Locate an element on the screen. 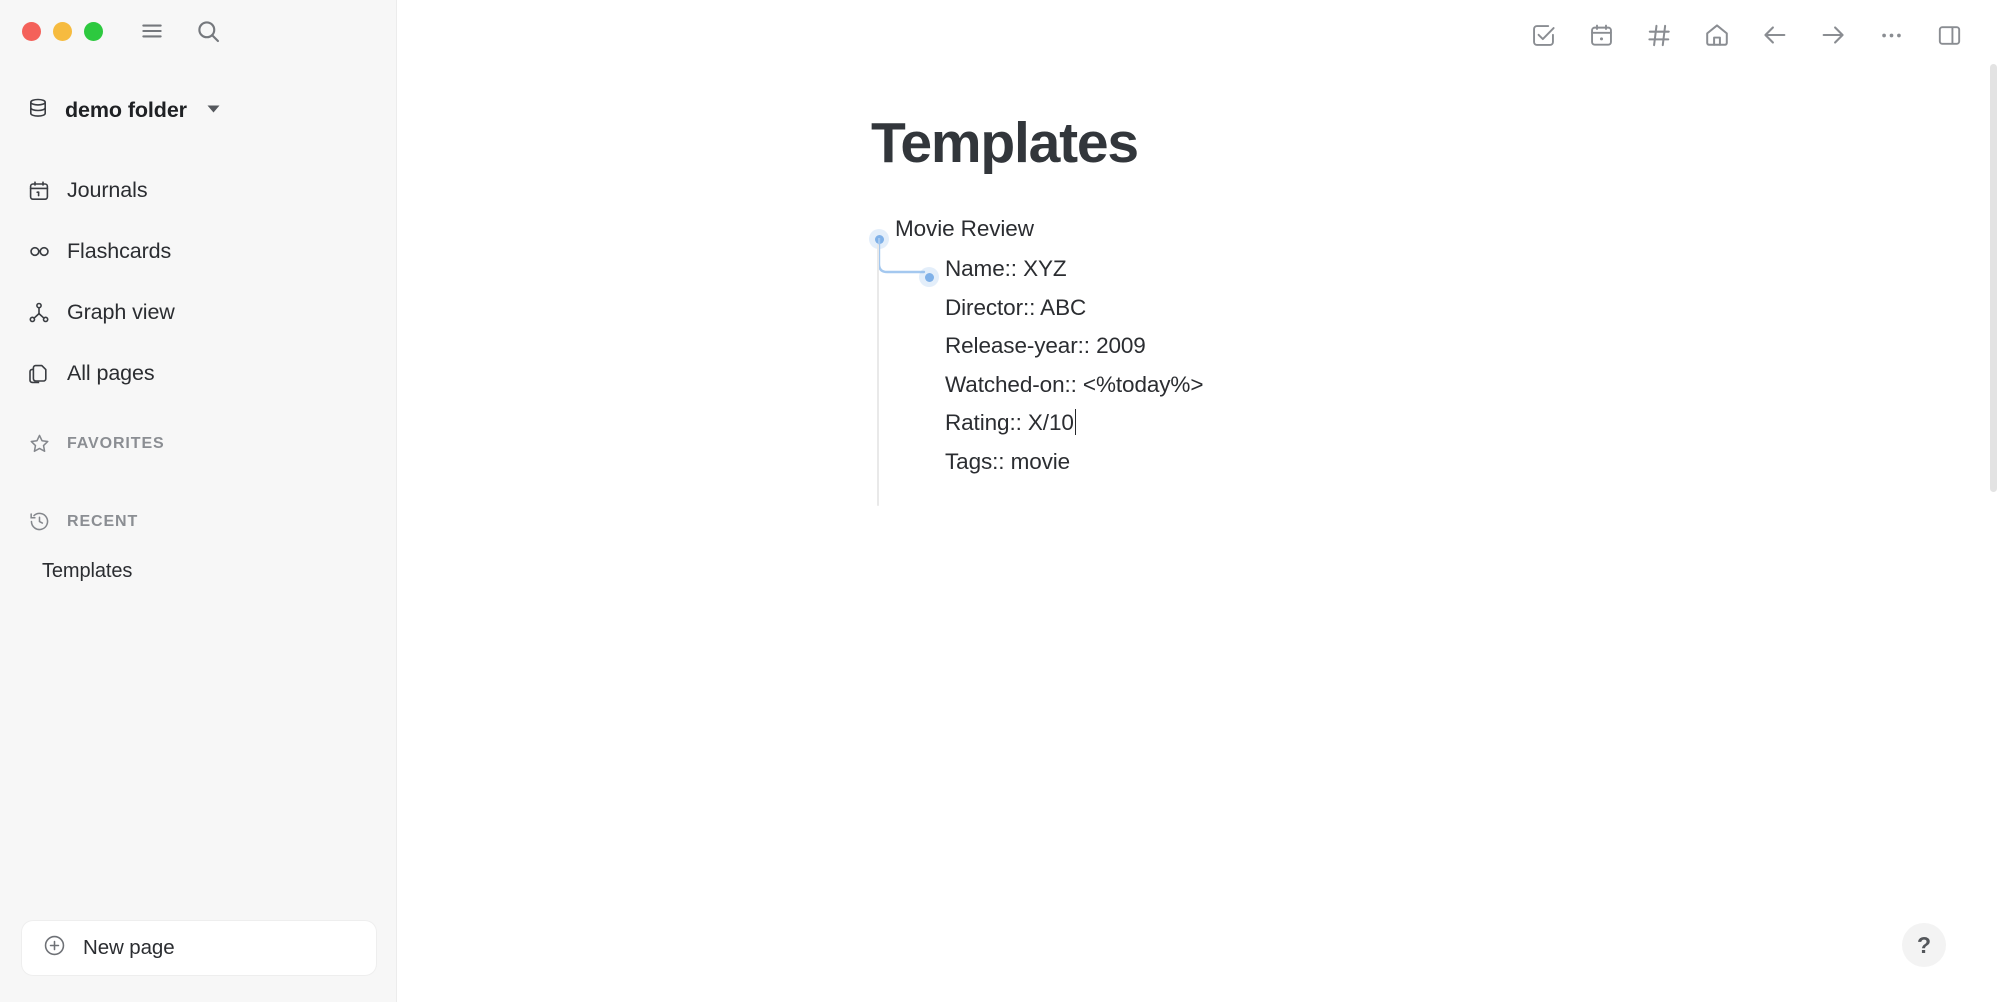  sidebar-item-all-pages: All pages is located at coordinates (196, 373).